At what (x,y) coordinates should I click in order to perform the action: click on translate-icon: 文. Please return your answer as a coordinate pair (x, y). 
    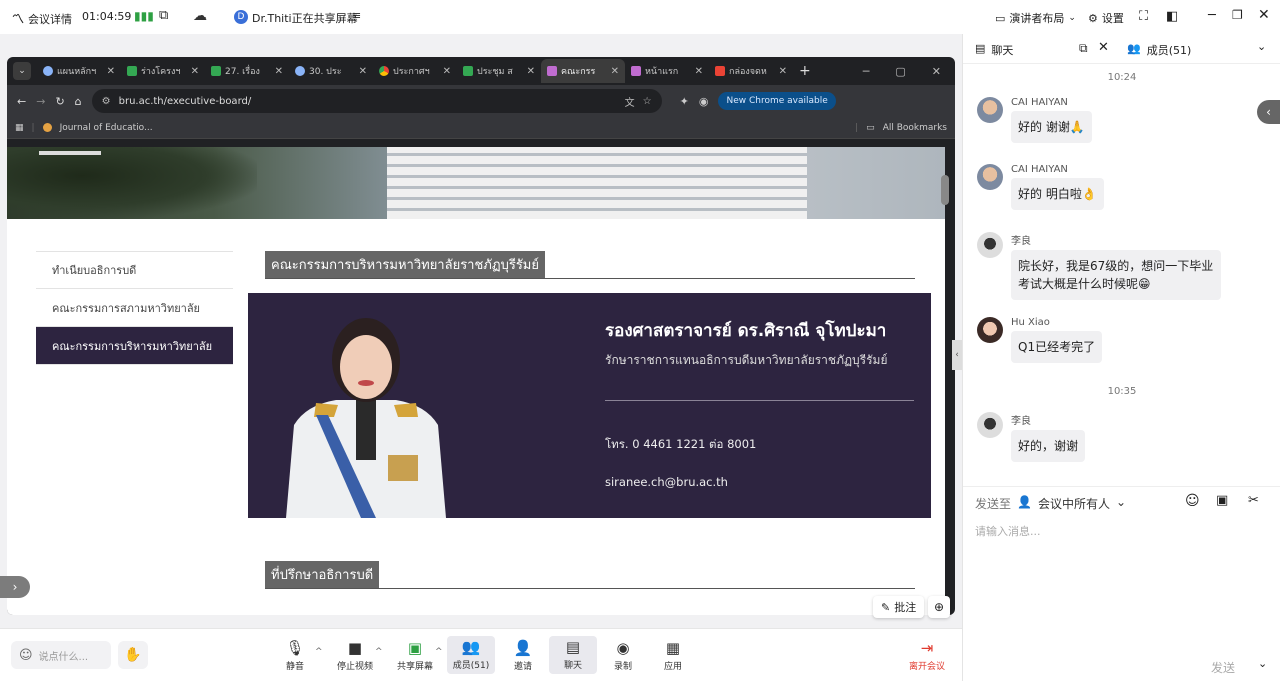
    Looking at the image, I should click on (630, 101).